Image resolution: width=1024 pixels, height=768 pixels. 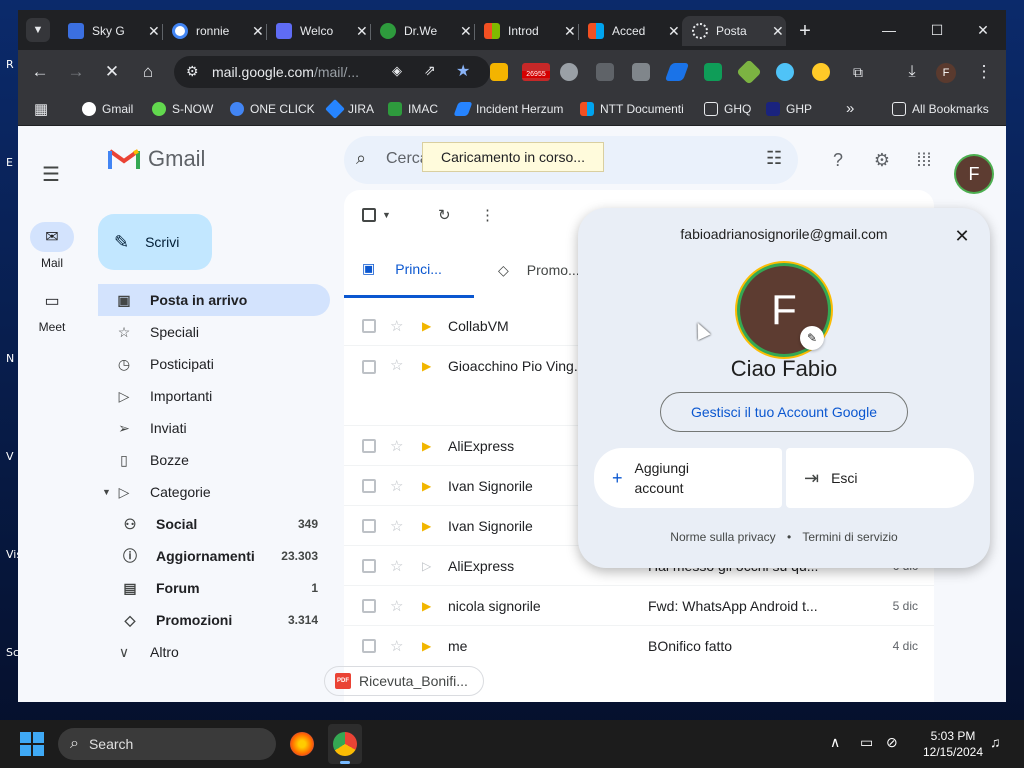 I want to click on privacy-link: Norme sulla privacy, so click(x=722, y=537).